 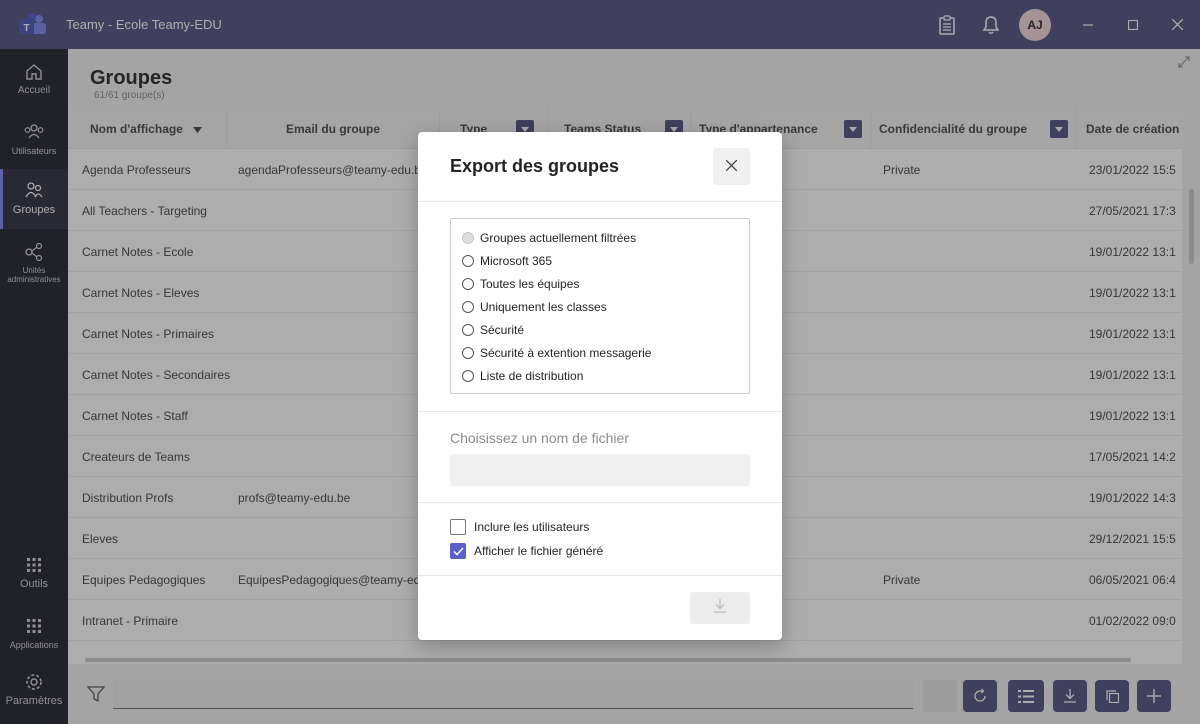 I want to click on dialog-title: Export des groupes, so click(x=535, y=166).